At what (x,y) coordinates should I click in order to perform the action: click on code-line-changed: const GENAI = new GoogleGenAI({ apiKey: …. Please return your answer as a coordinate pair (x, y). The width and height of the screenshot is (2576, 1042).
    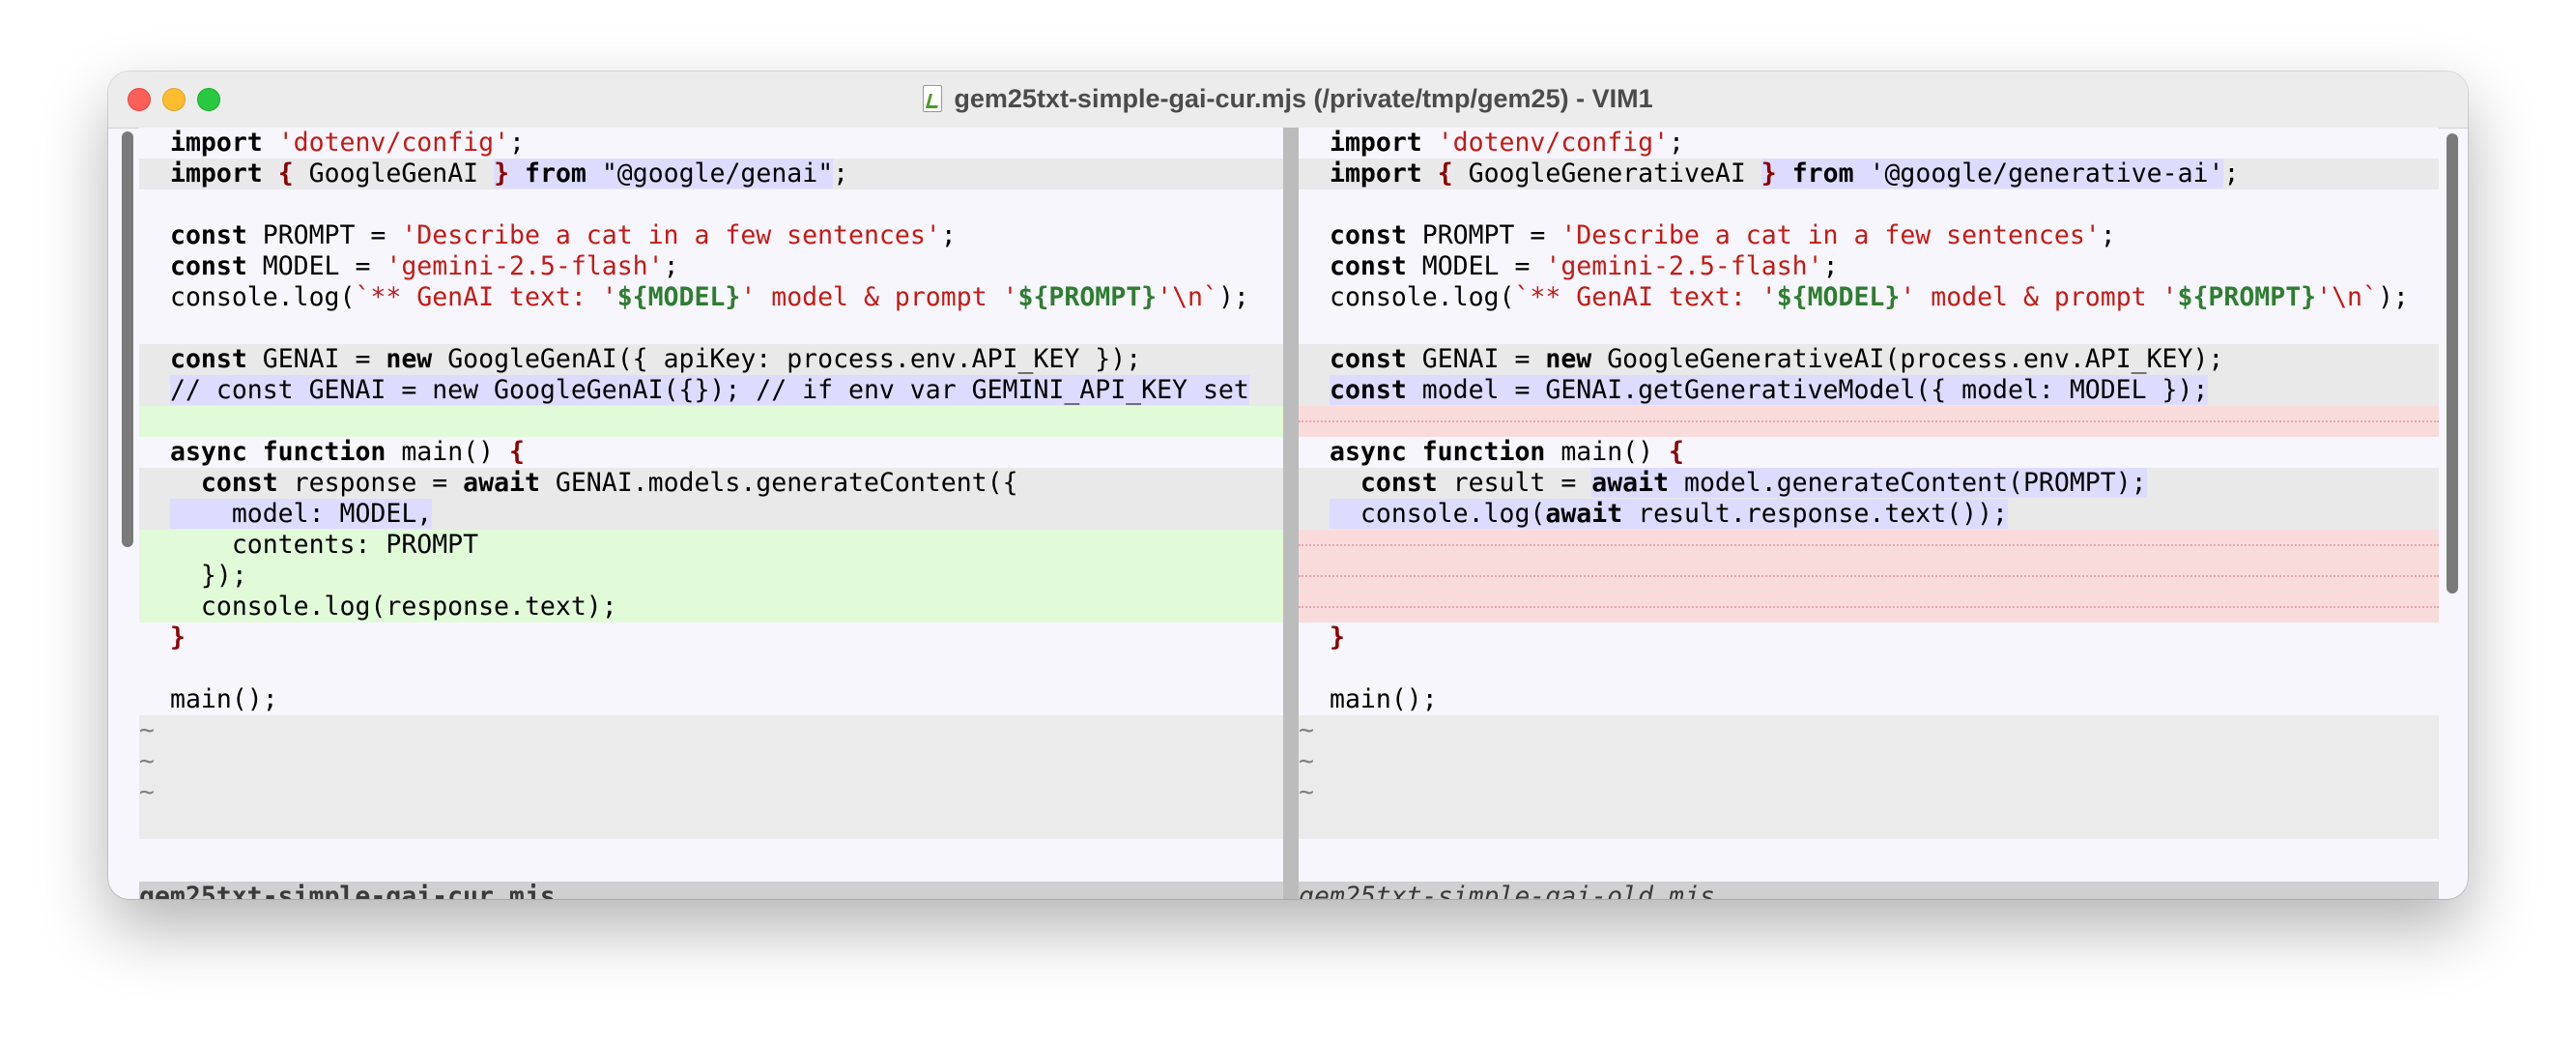
    Looking at the image, I should click on (711, 359).